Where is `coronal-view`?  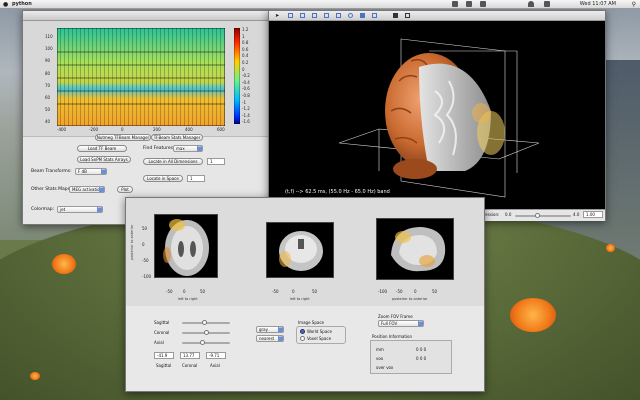 coronal-view is located at coordinates (300, 250).